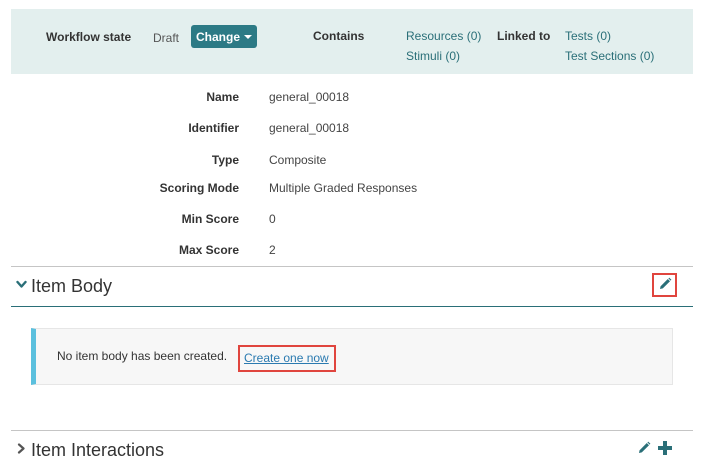  I want to click on create-item-body-link: Create one now, so click(286, 358).